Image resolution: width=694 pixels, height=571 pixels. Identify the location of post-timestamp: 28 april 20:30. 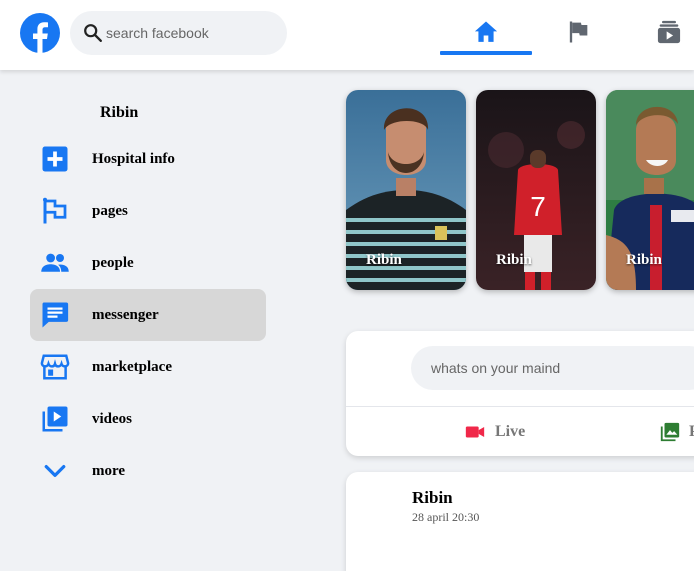
(446, 517).